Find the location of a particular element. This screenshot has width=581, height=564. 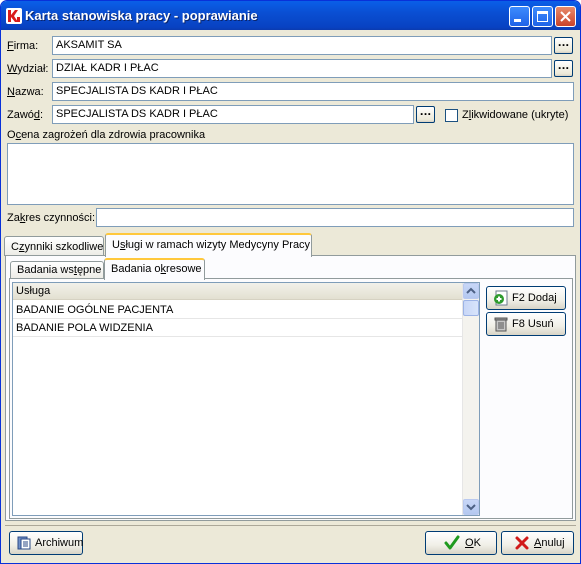

tab-badania-wstepne: Badania wstępne is located at coordinates (57, 270).